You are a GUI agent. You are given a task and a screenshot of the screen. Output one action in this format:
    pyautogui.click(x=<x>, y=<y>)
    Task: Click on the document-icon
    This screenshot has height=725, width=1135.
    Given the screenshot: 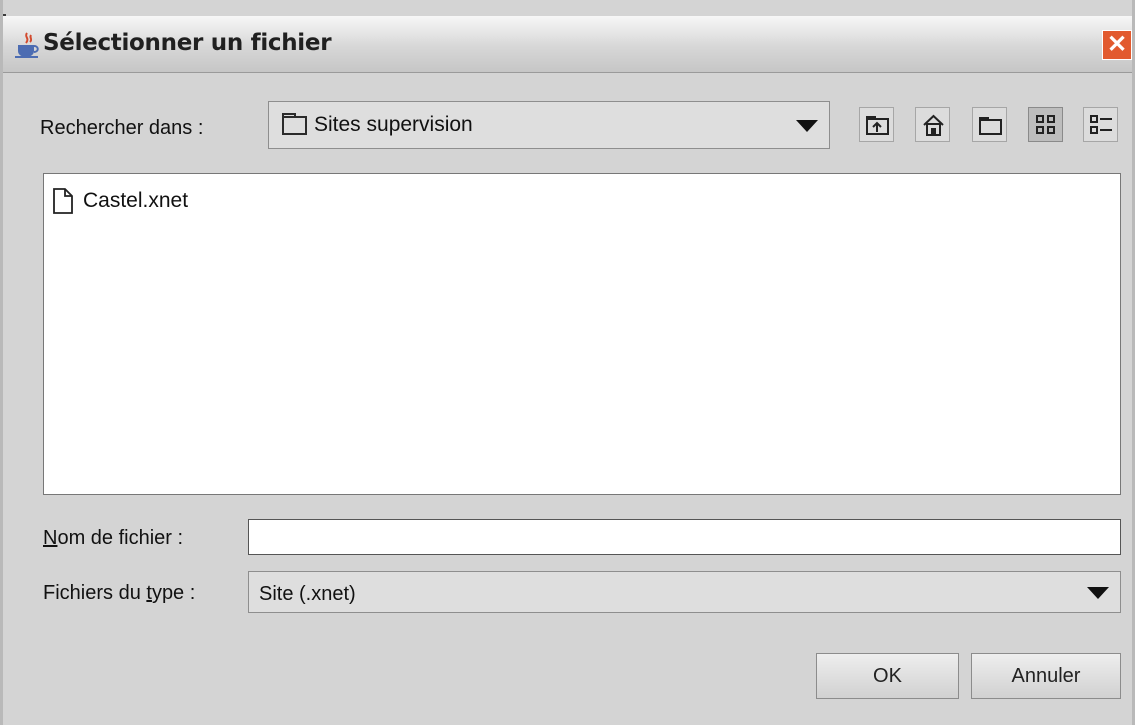 What is the action you would take?
    pyautogui.click(x=63, y=201)
    